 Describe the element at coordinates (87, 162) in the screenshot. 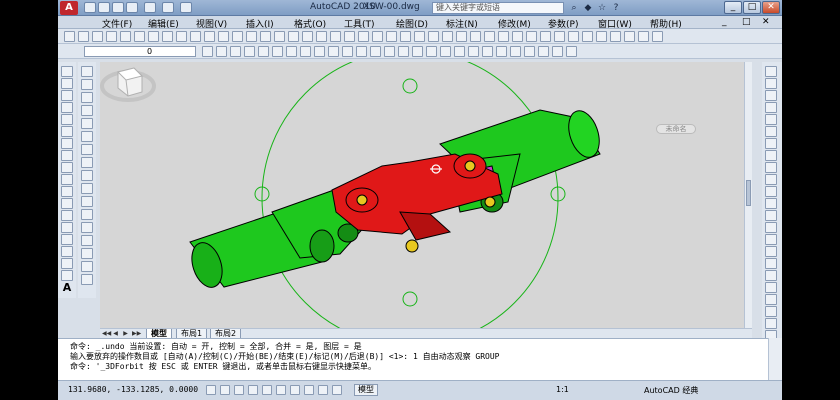

I see `scale-icon` at that location.